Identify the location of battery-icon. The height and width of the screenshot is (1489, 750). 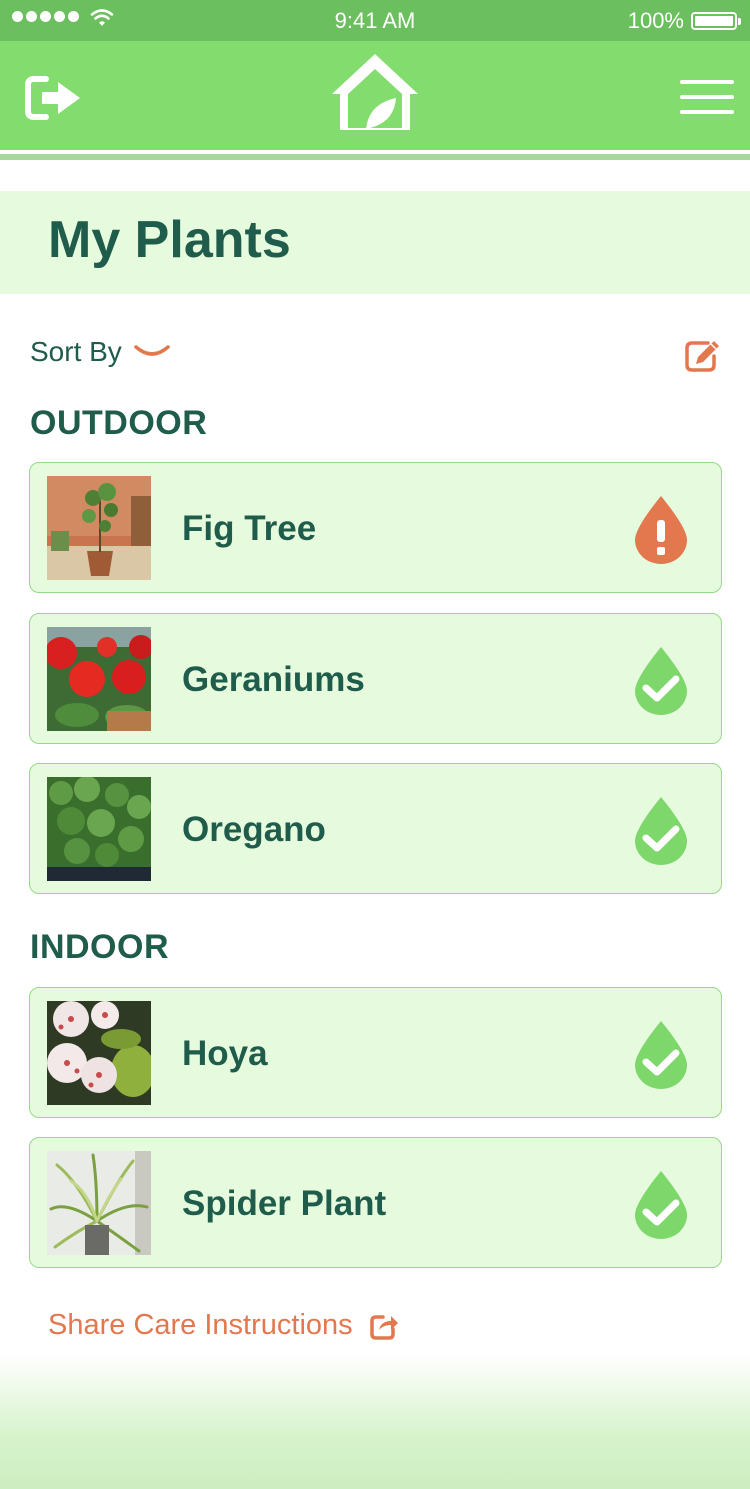
(716, 21).